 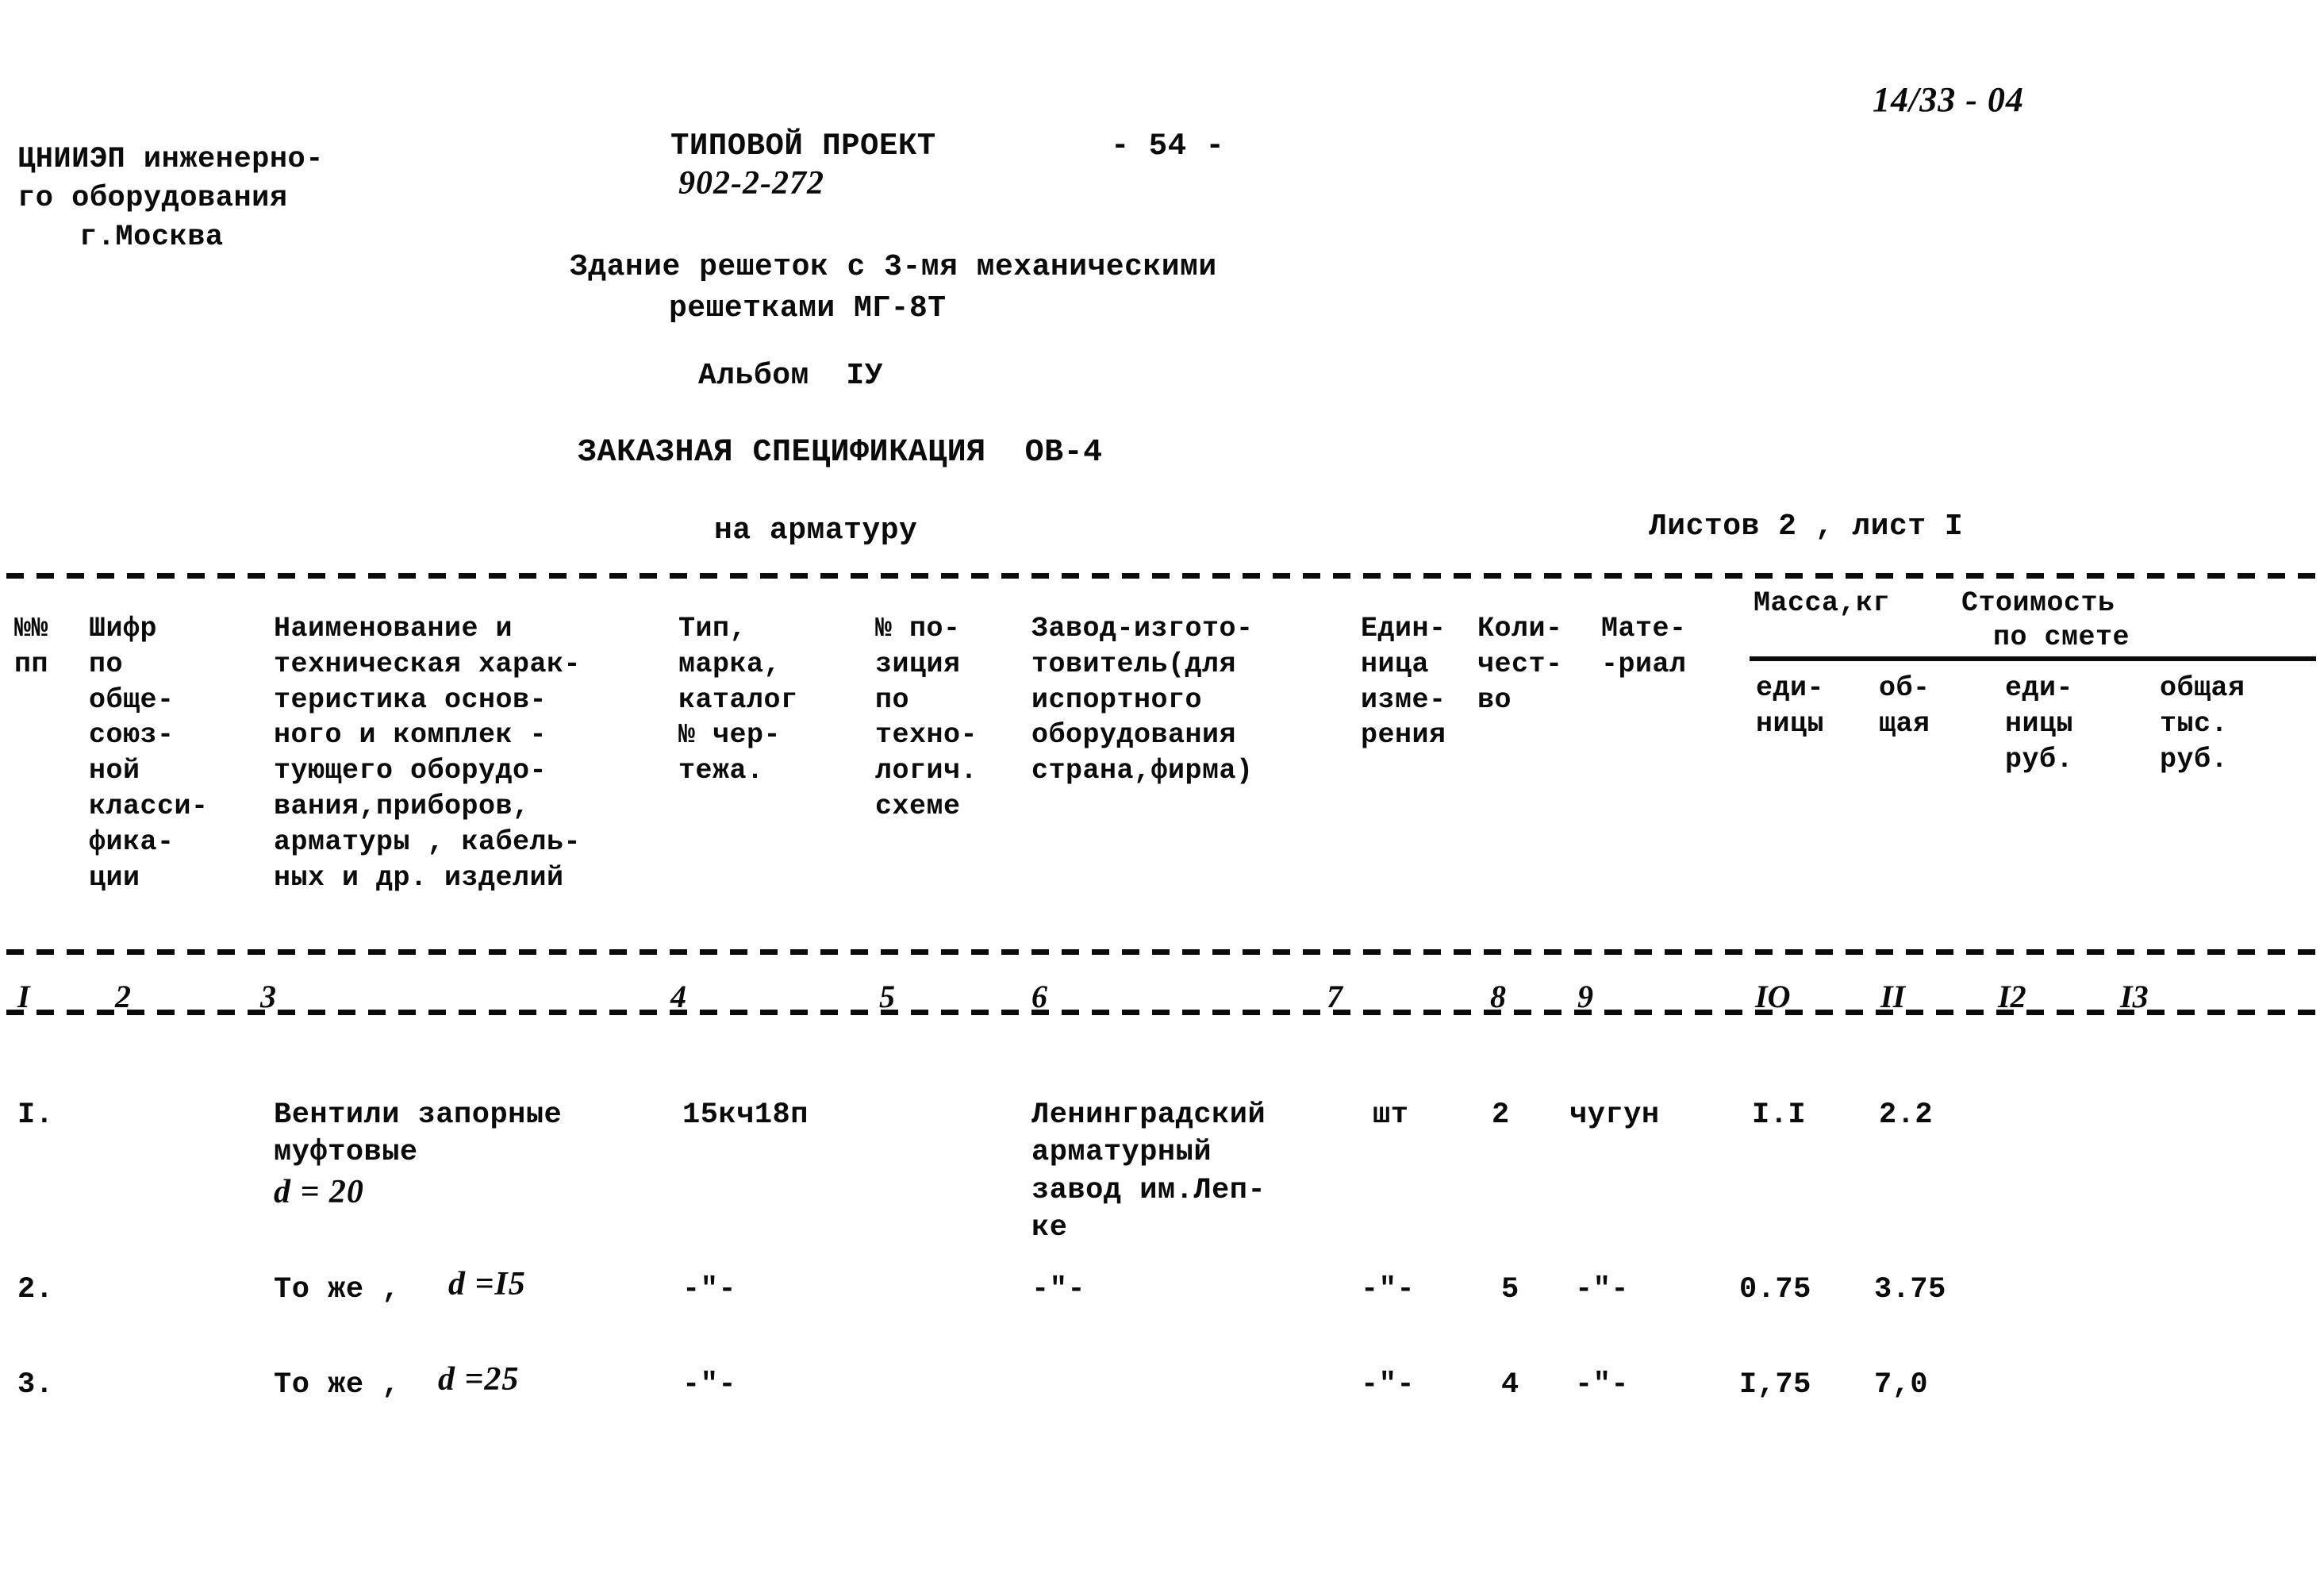 What do you see at coordinates (1161, 576) in the screenshot?
I see `table-top-rule` at bounding box center [1161, 576].